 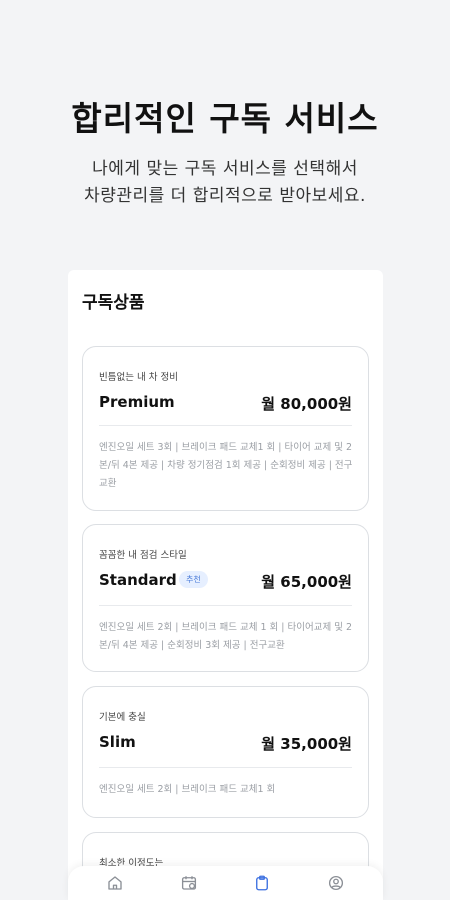 I want to click on hero-subtitle-line2: 차량관리를 더 합리적으로 받아보세요., so click(x=225, y=196).